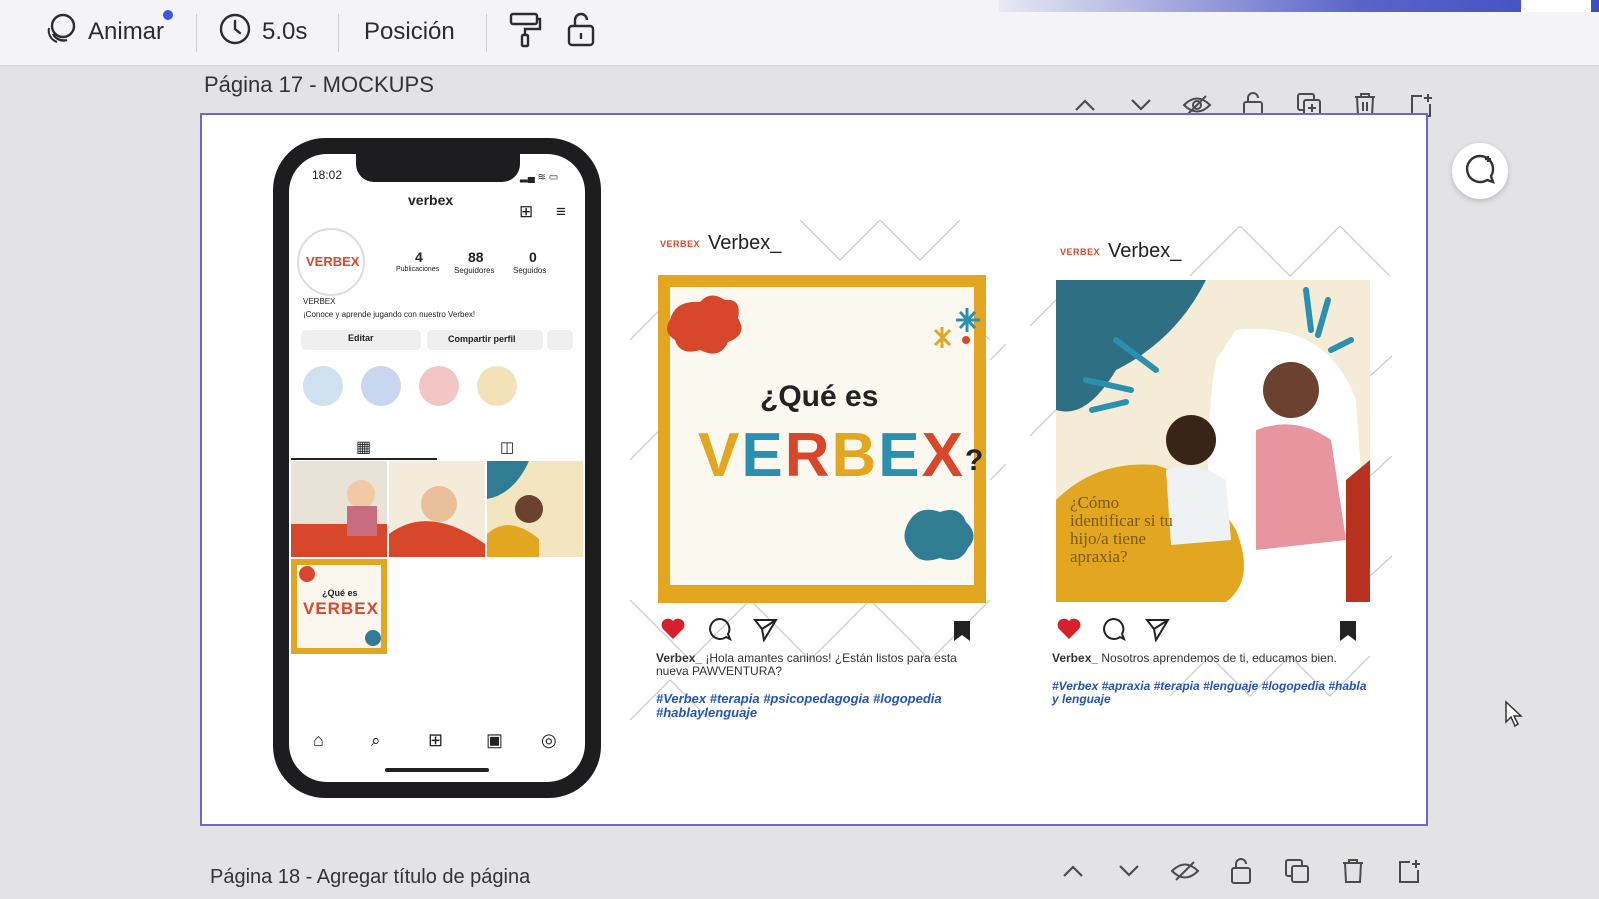  Describe the element at coordinates (126, 31) in the screenshot. I see `animate-label: Animar` at that location.